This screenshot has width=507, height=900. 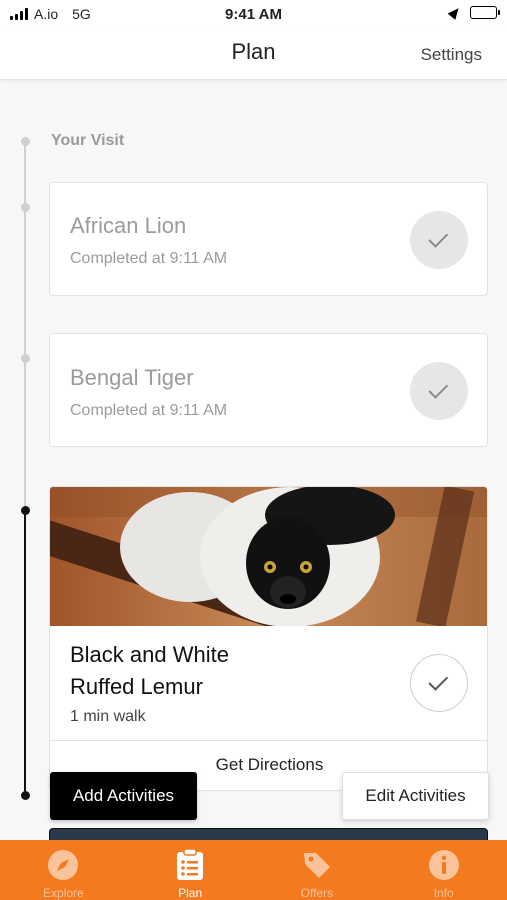 What do you see at coordinates (149, 654) in the screenshot?
I see `activity-title-line1: Black and White` at bounding box center [149, 654].